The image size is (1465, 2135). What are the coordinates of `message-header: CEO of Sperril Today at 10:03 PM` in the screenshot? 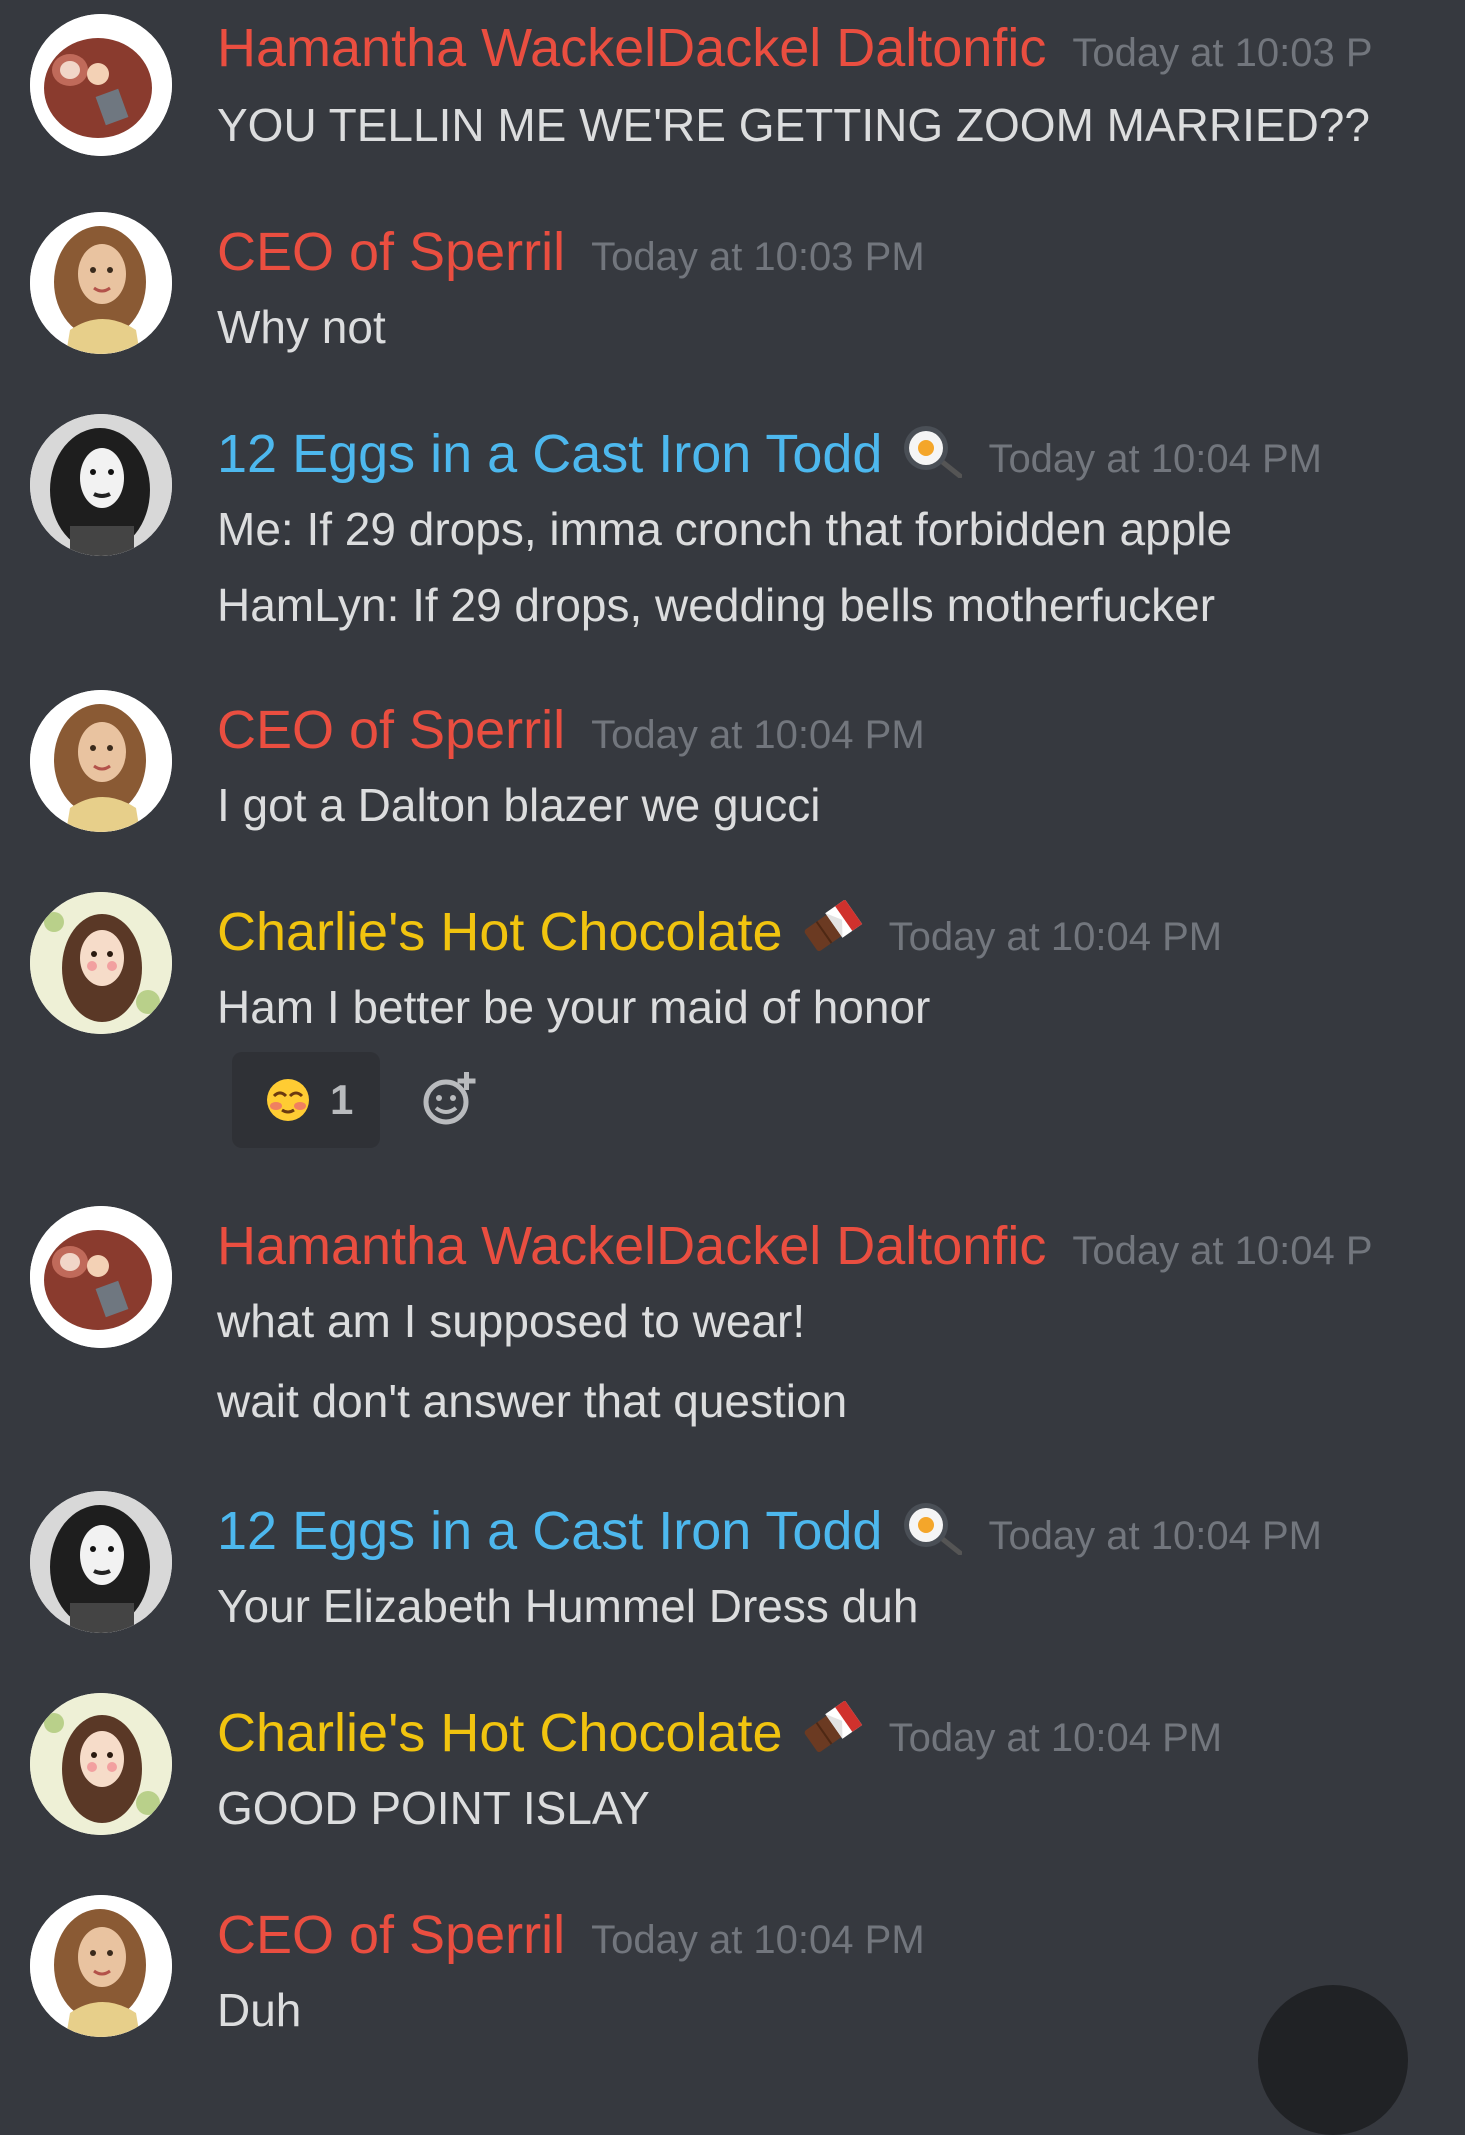 It's located at (571, 252).